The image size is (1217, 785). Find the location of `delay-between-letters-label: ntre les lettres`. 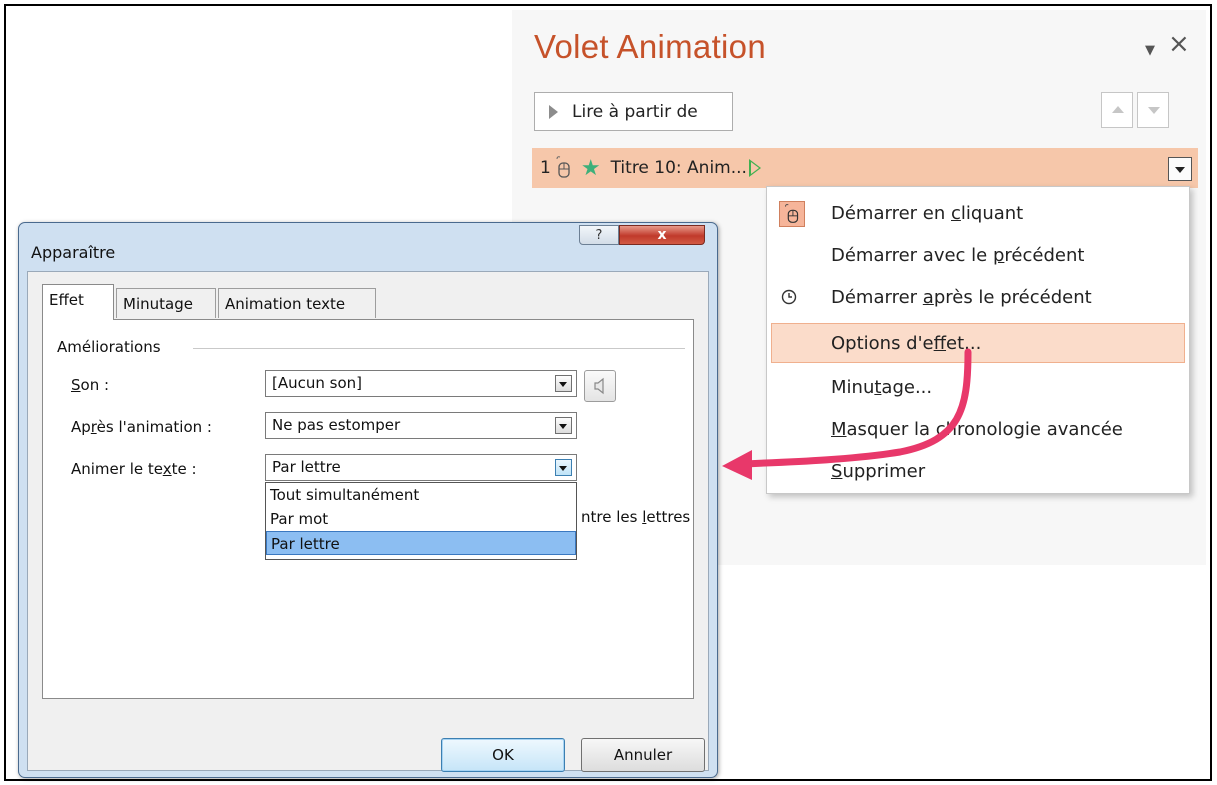

delay-between-letters-label: ntre les lettres is located at coordinates (636, 517).